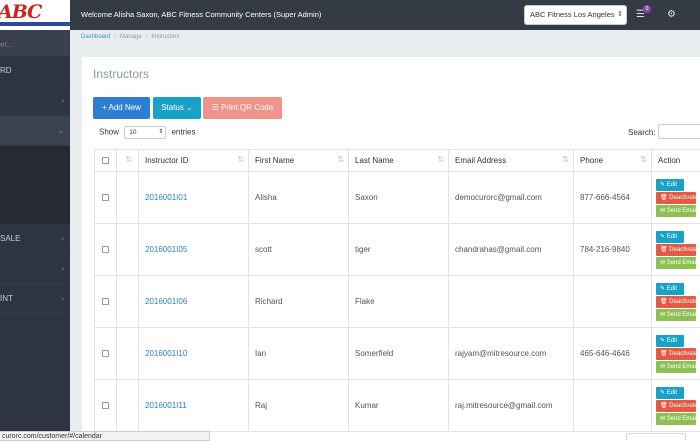 This screenshot has width=700, height=441. I want to click on last-name-cell: tiger, so click(398, 249).